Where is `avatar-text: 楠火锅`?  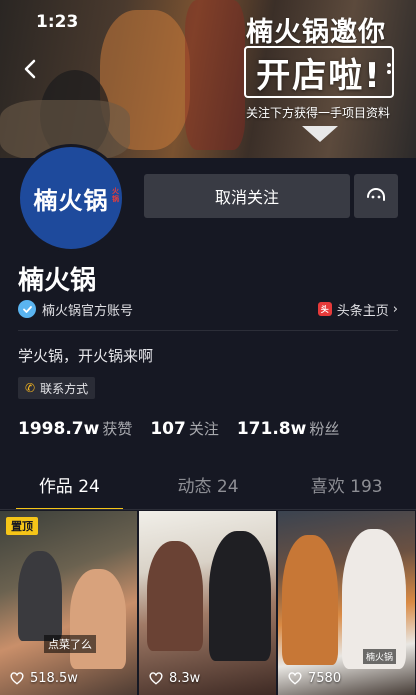 avatar-text: 楠火锅 is located at coordinates (71, 200).